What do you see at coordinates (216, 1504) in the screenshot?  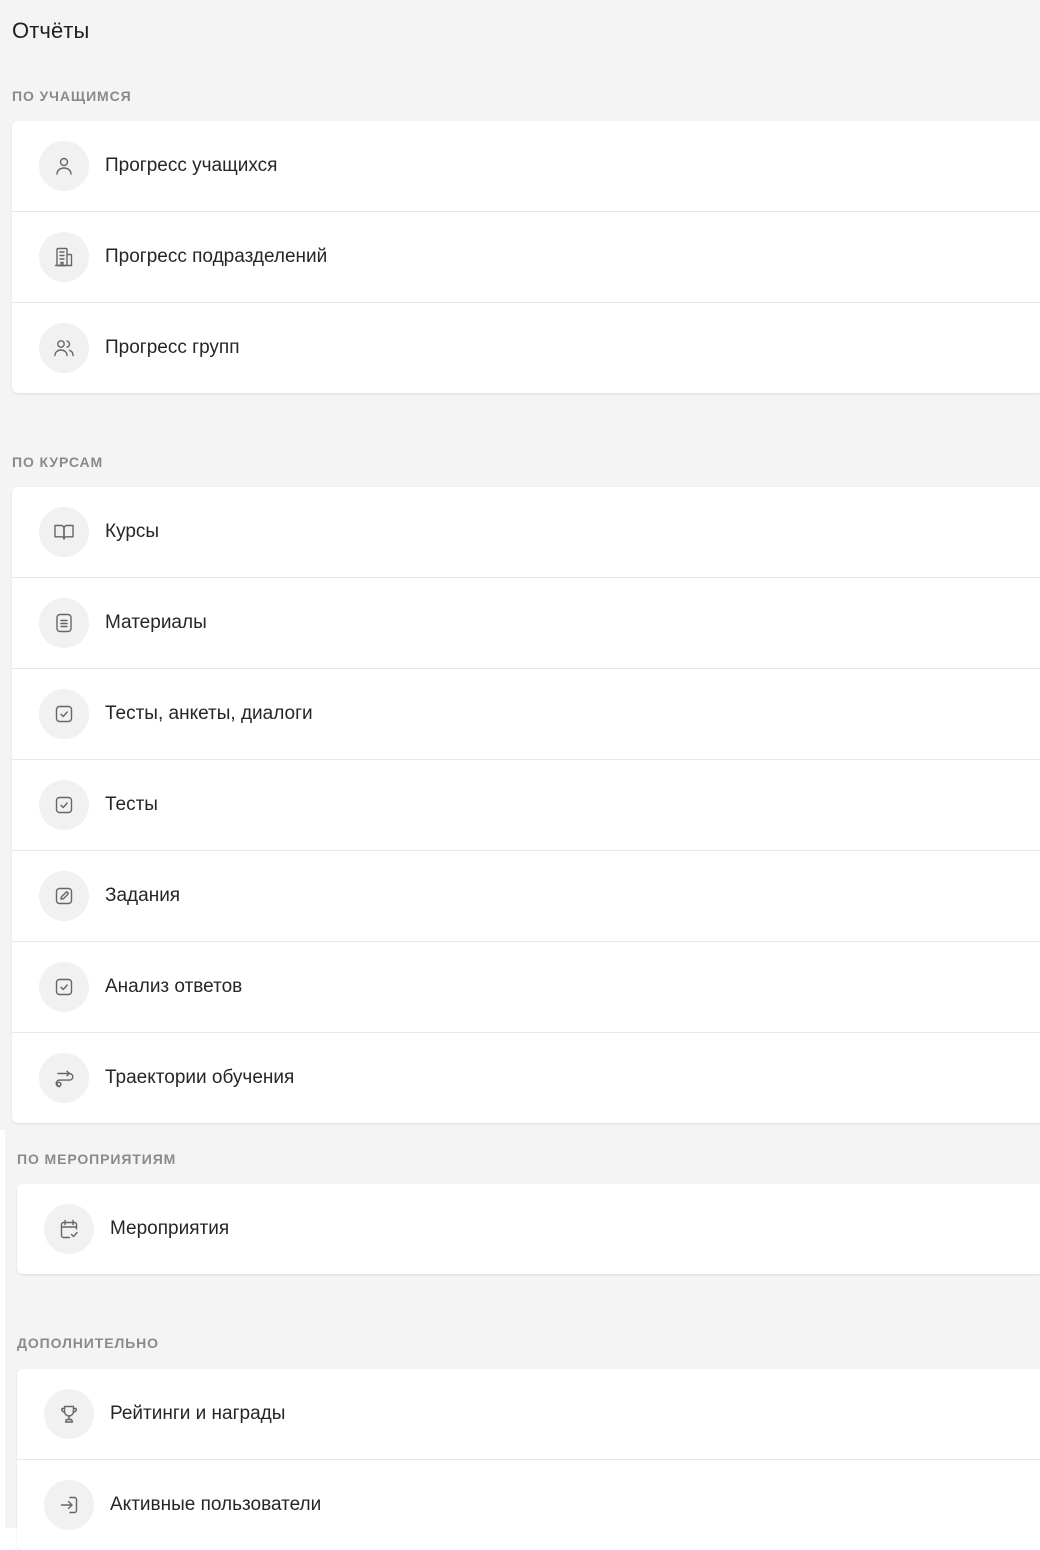 I see `report-item-label: Активные пользователи` at bounding box center [216, 1504].